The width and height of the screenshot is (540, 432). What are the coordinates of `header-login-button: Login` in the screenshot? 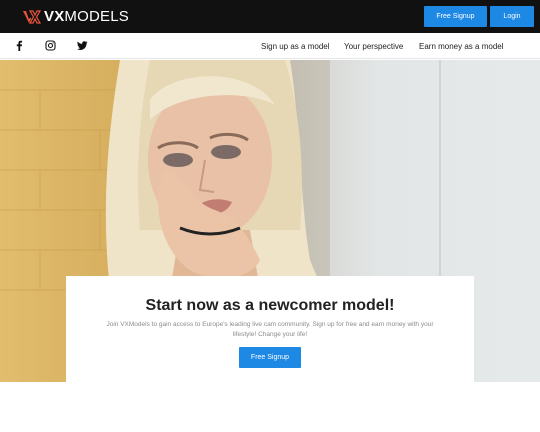 It's located at (512, 16).